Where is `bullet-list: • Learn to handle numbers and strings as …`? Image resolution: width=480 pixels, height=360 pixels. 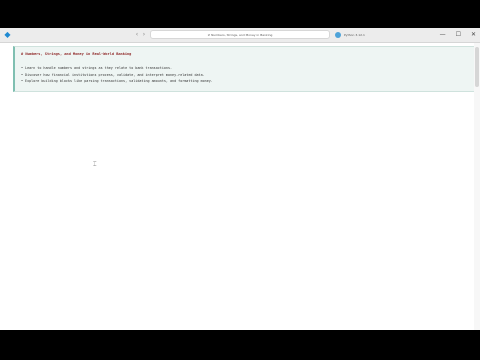
bullet-list: • Learn to handle numbers and strings as … is located at coordinates (117, 75).